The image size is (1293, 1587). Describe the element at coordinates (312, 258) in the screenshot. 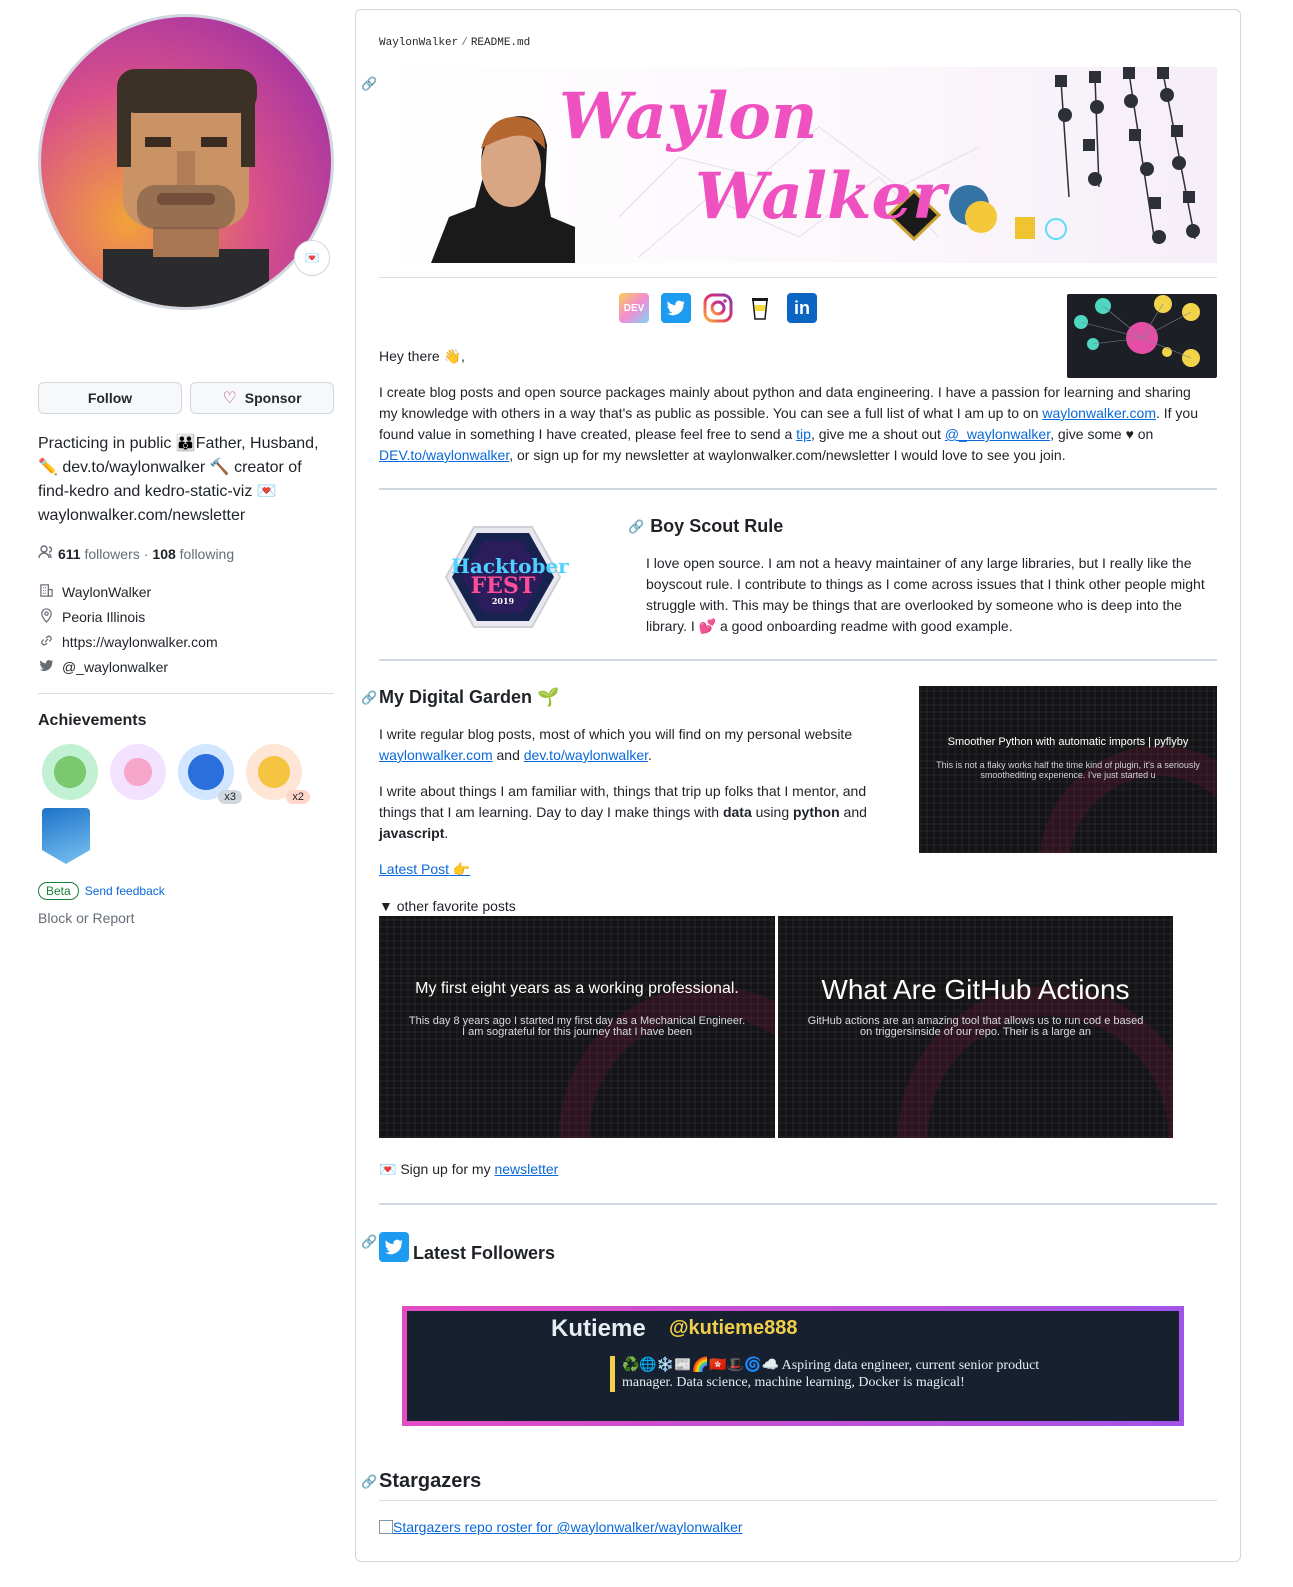

I see `status-emoji: 💌` at that location.